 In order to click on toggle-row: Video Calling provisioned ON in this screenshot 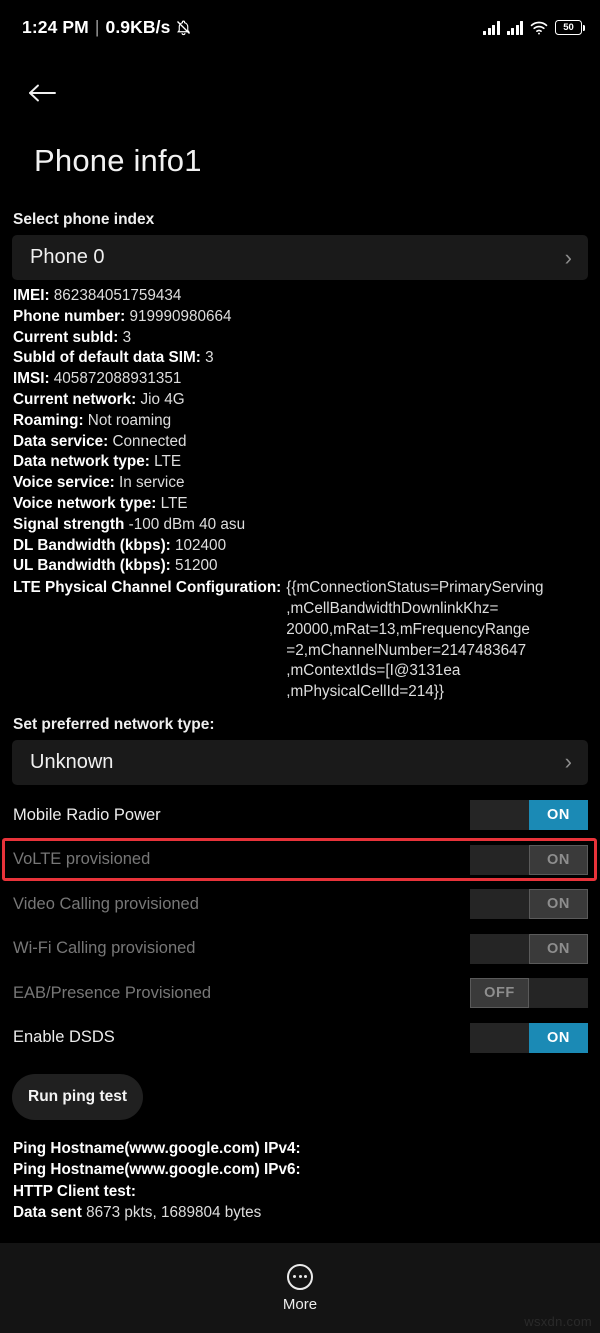, I will do `click(300, 904)`.